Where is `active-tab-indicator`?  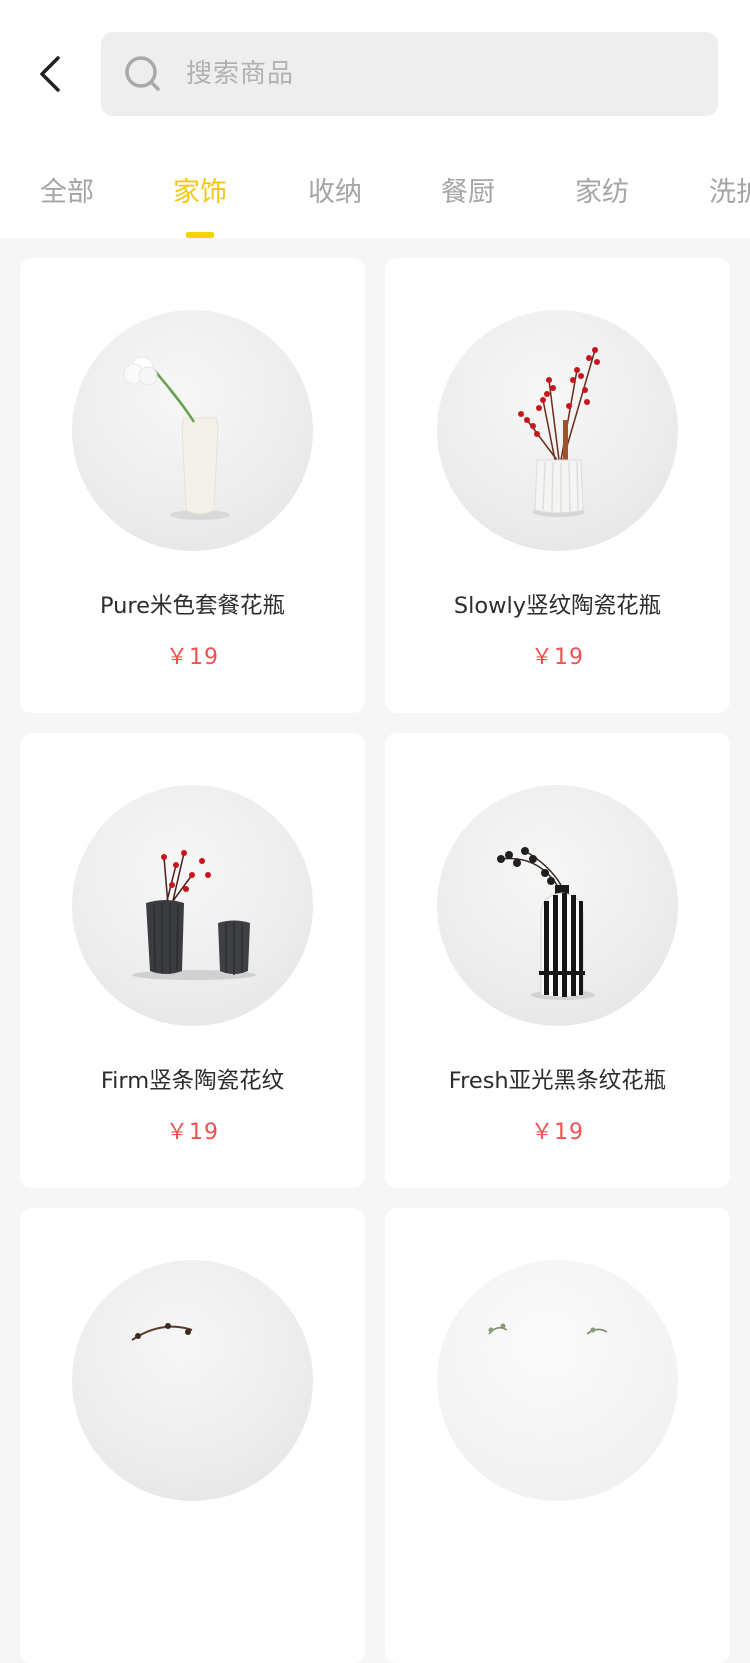
active-tab-indicator is located at coordinates (200, 235).